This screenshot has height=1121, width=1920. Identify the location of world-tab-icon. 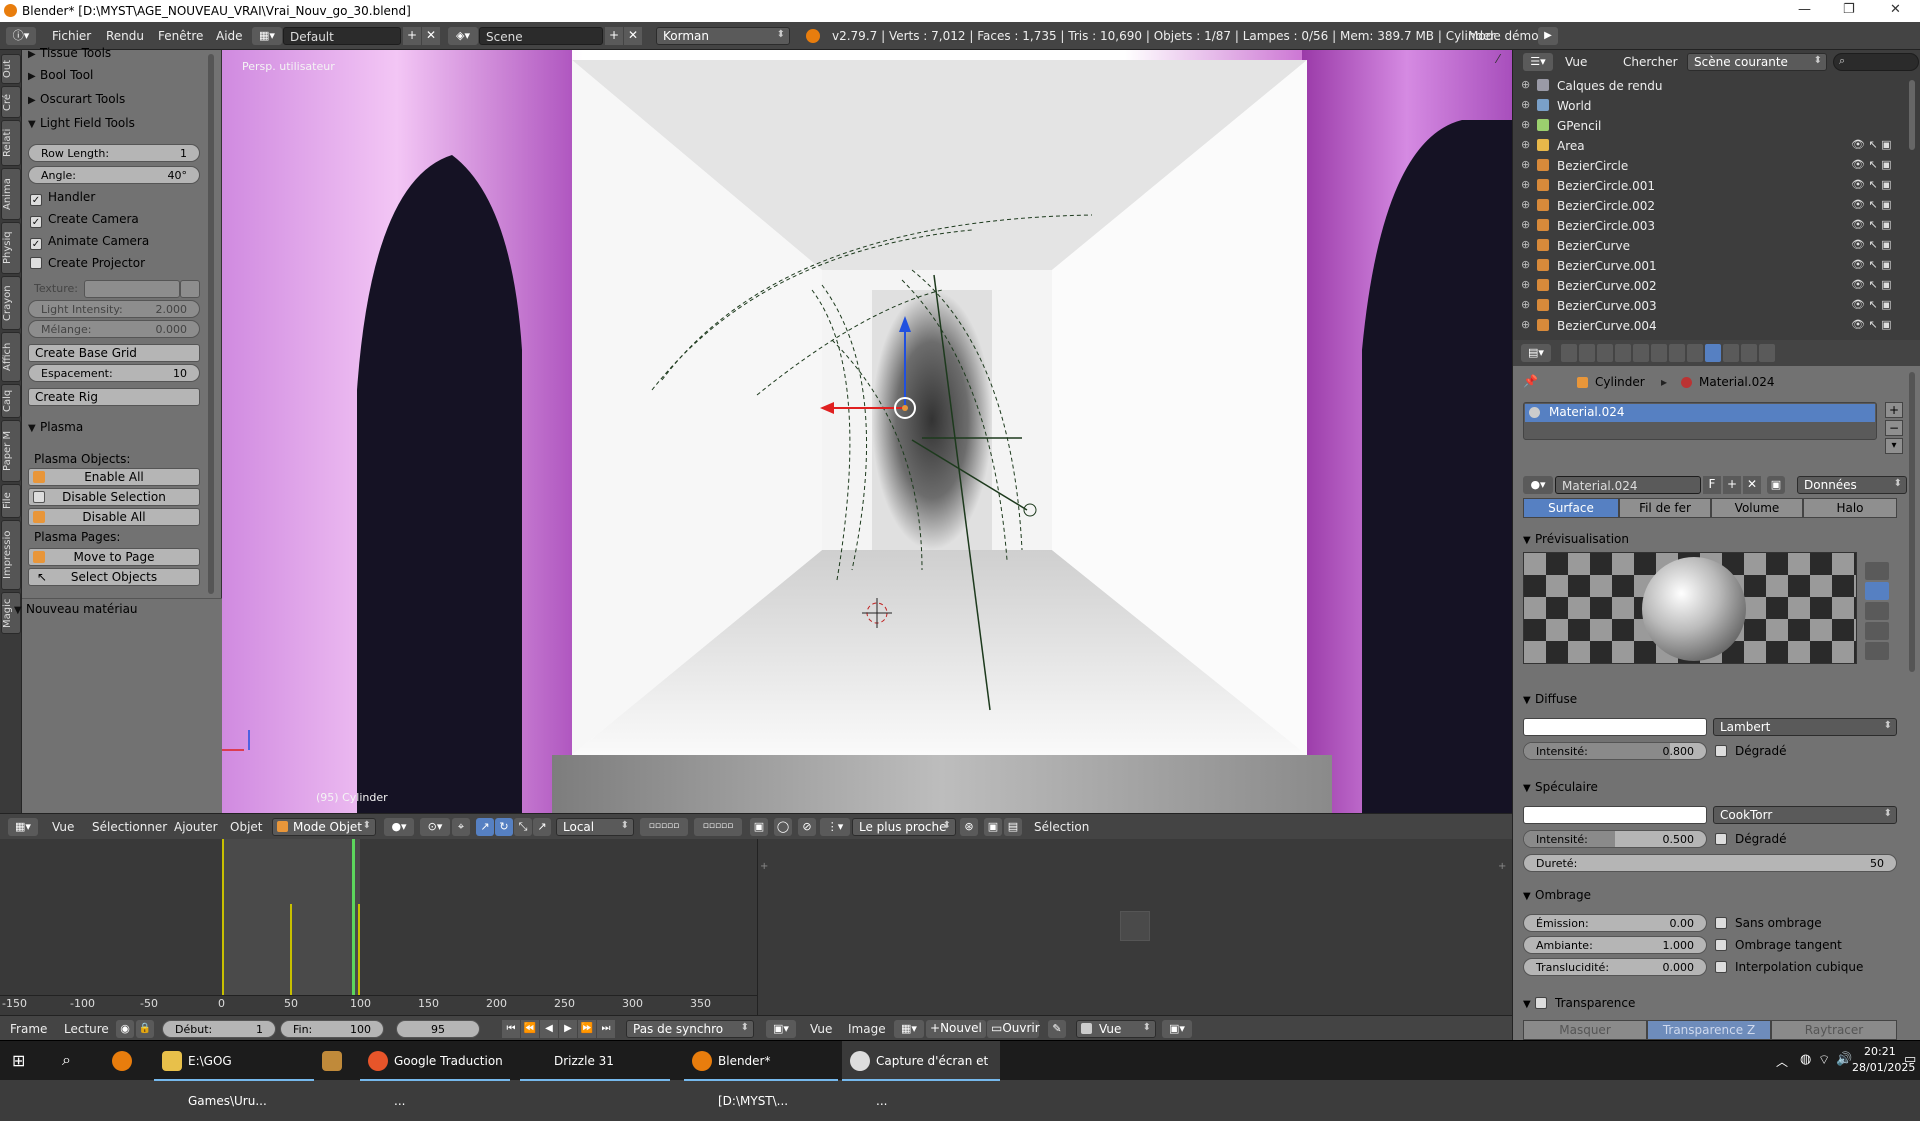
(1623, 353).